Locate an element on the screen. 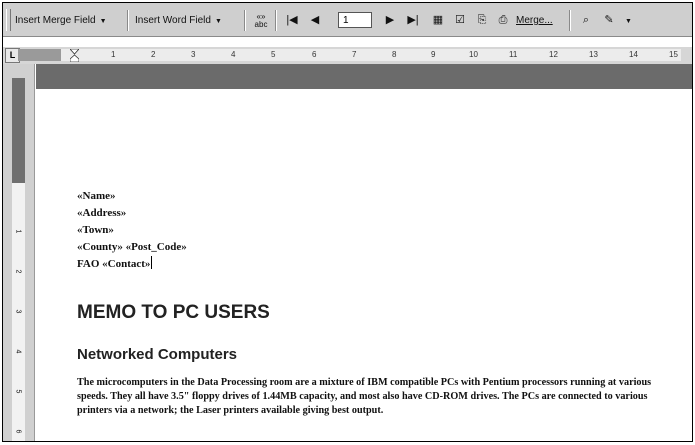 This screenshot has height=445, width=695. ruler-tick: 4 is located at coordinates (233, 54).